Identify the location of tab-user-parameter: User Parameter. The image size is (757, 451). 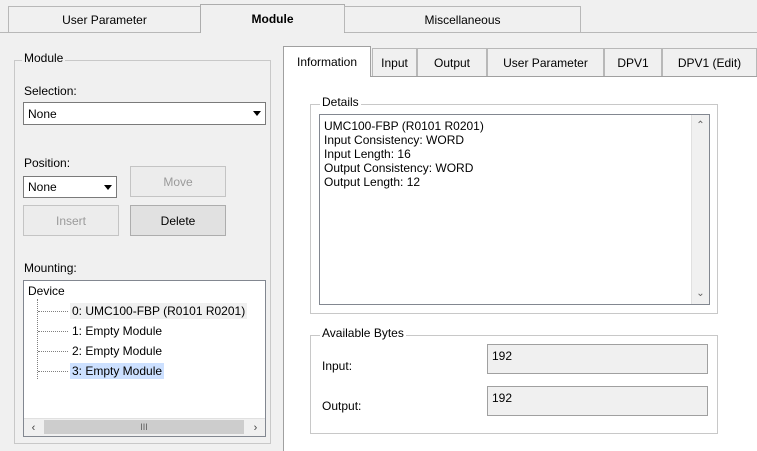
(104, 19).